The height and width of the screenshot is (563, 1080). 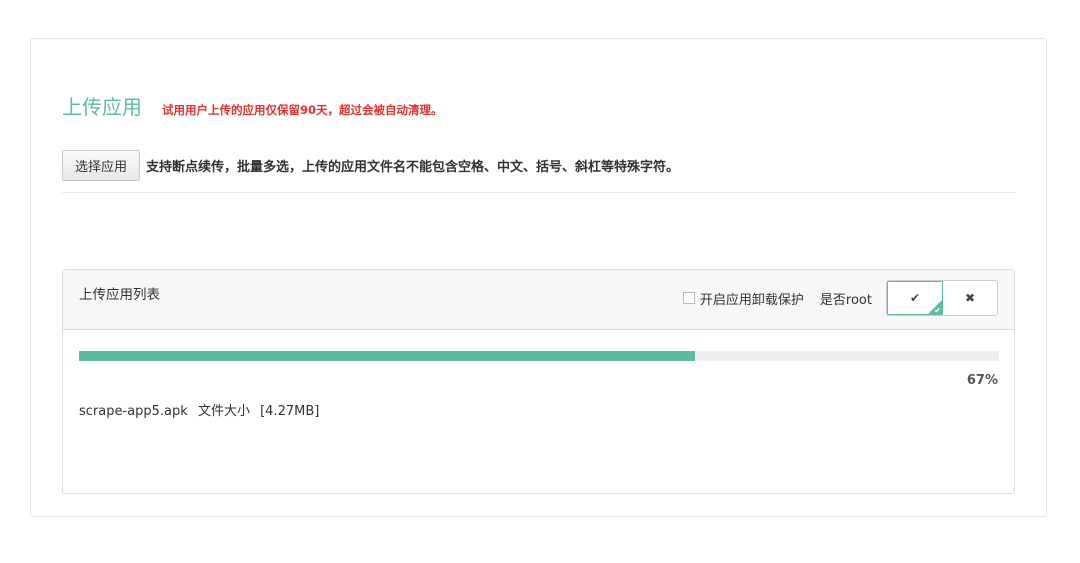 I want to click on uninstall-protect-label: 开启应用卸载保护, so click(x=752, y=298).